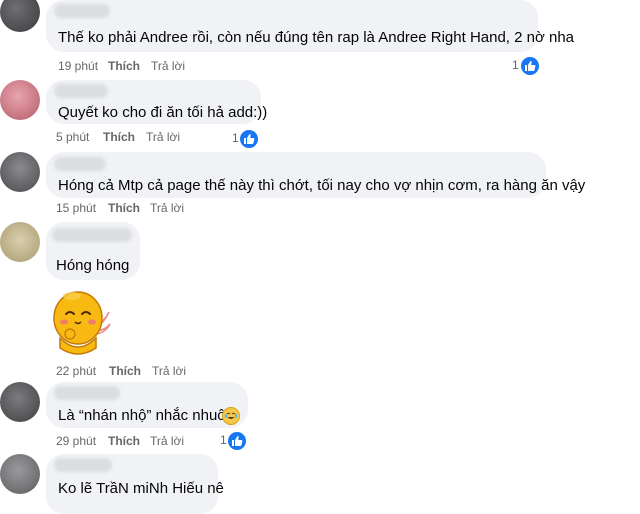 Image resolution: width=640 pixels, height=514 pixels. I want to click on comment-bubble: Ko lẽ TrầN miNh Hiếu nê, so click(135, 484).